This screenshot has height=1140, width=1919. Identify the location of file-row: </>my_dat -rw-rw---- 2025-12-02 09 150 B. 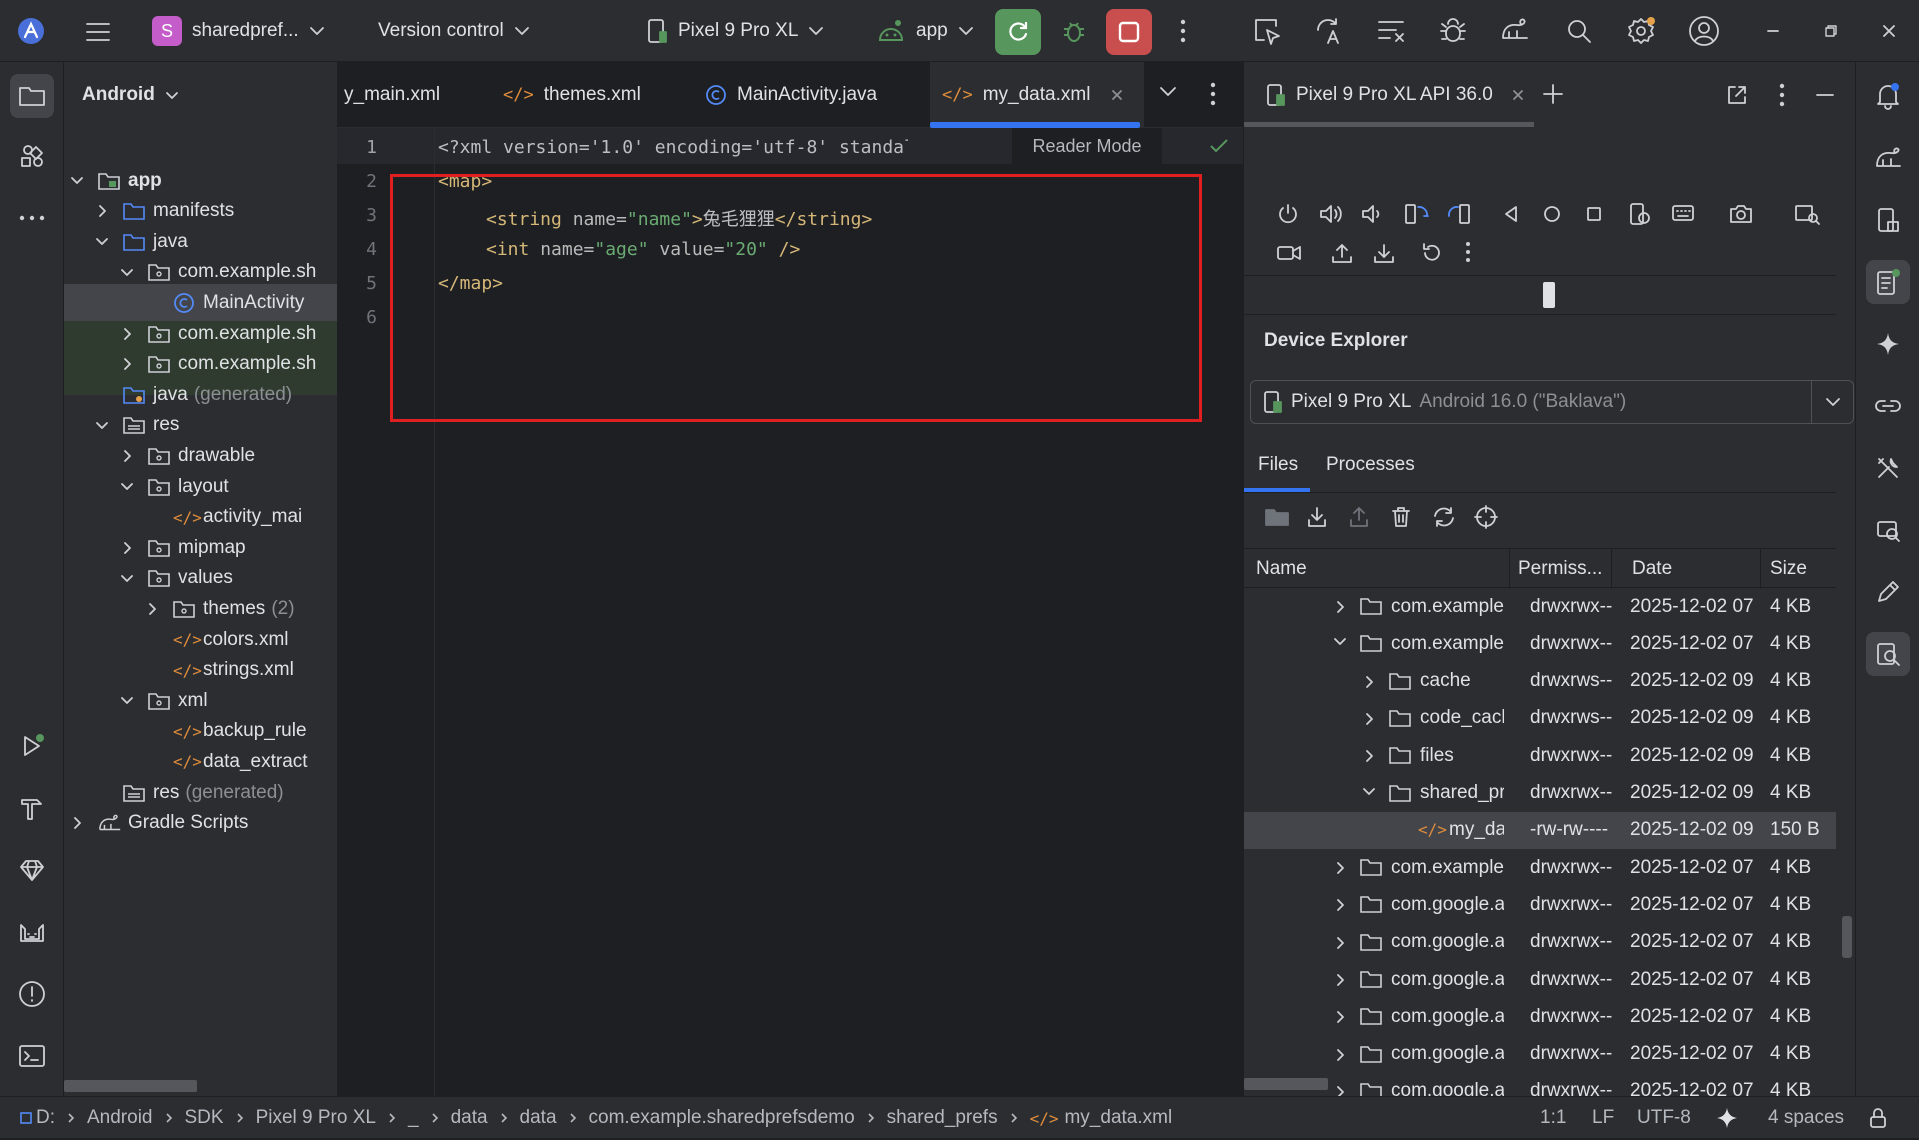
(1540, 830).